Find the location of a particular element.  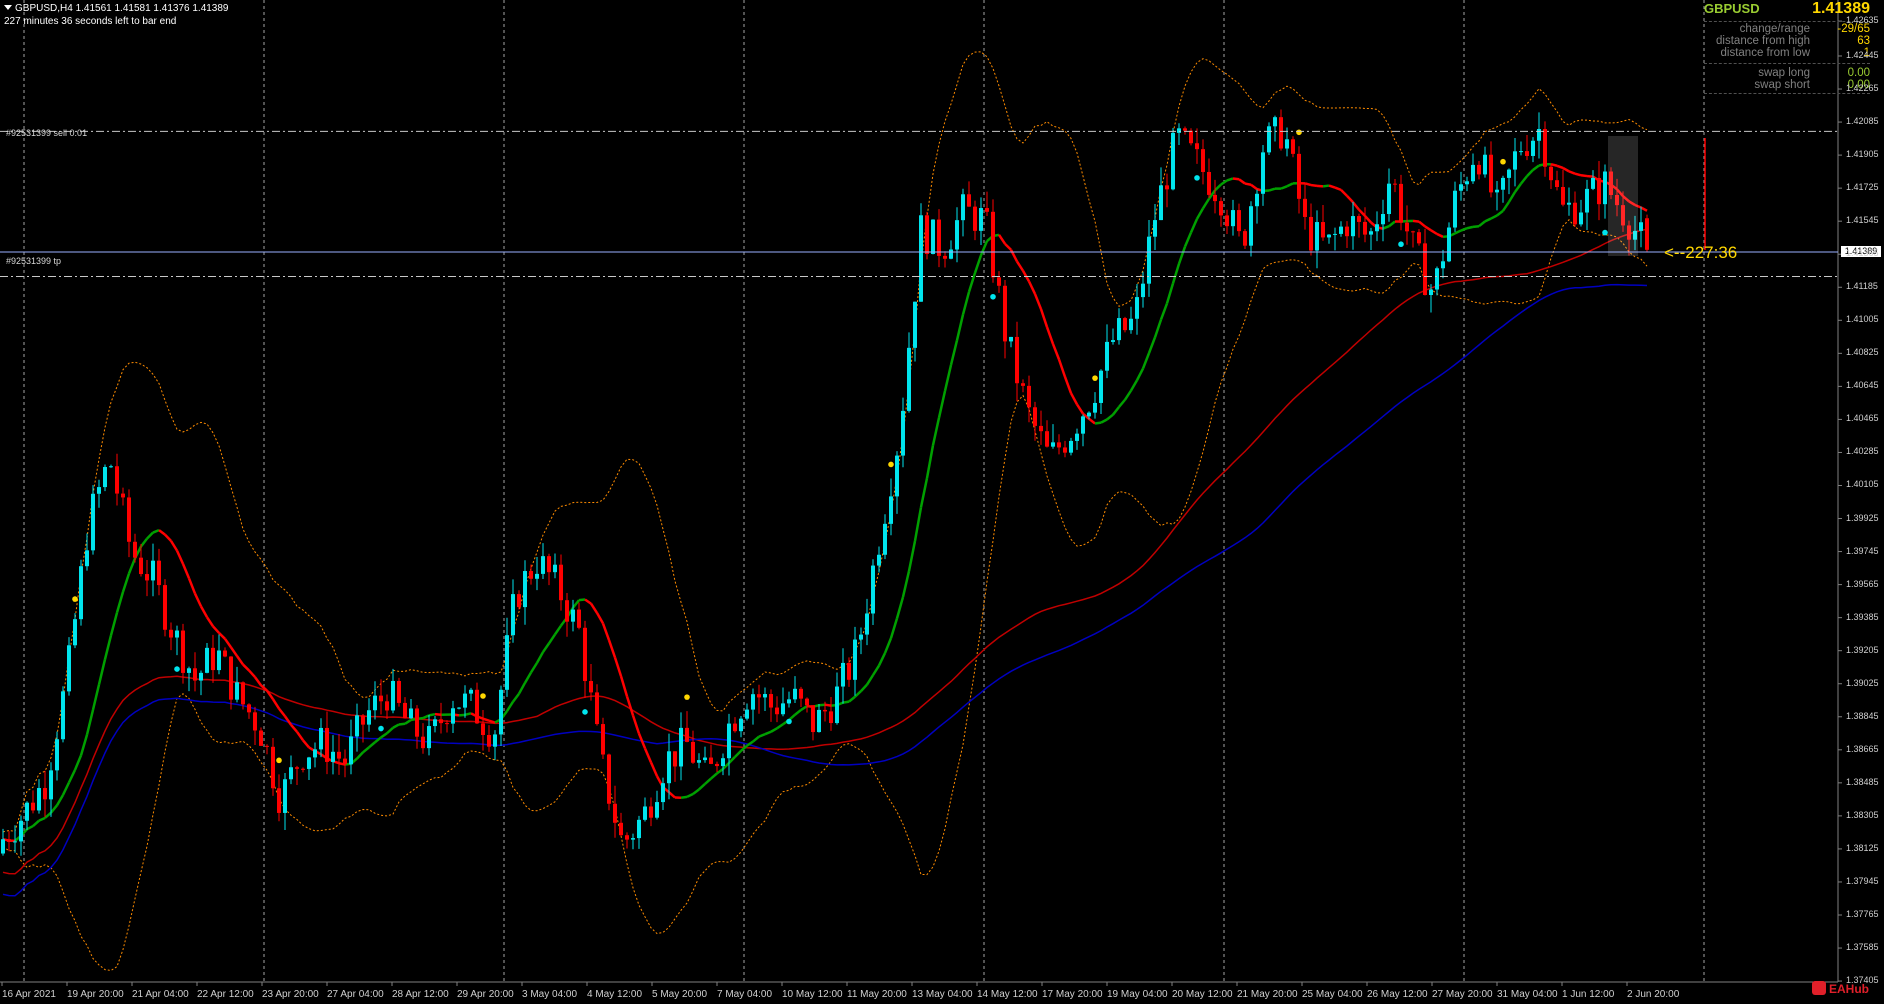

dropdown-triangle-icon is located at coordinates (8, 7).